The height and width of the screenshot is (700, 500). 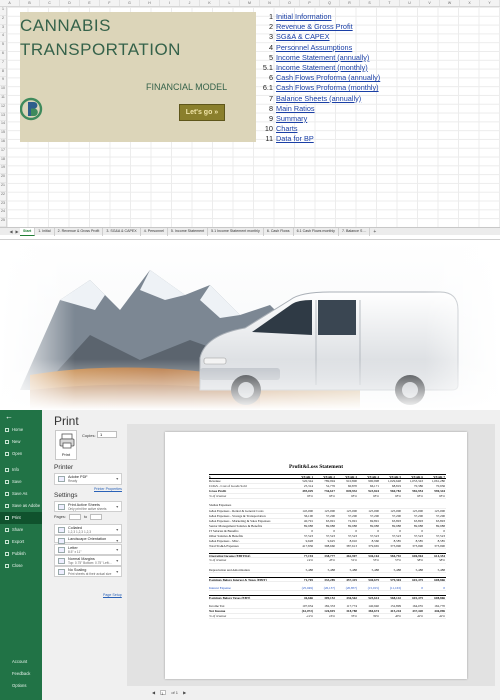 What do you see at coordinates (3, 126) in the screenshot?
I see `row-header: 14` at bounding box center [3, 126].